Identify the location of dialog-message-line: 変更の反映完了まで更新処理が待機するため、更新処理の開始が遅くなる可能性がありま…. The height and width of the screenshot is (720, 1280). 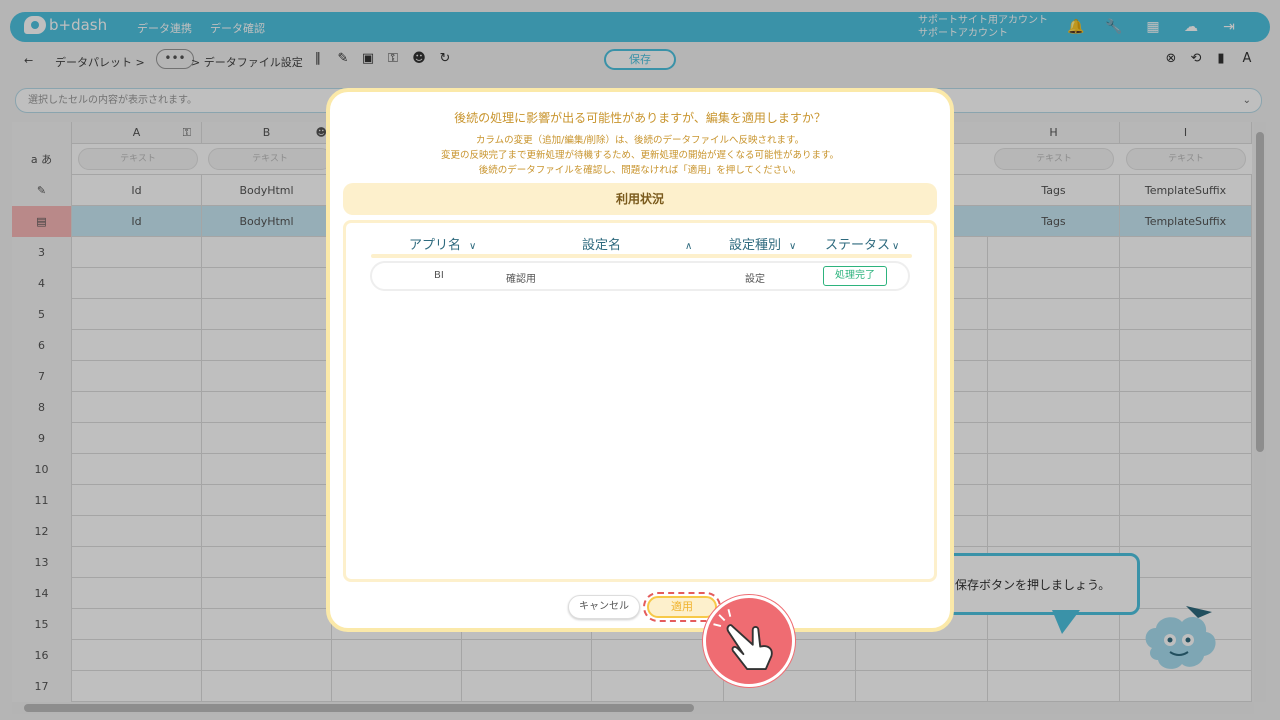
(640, 155).